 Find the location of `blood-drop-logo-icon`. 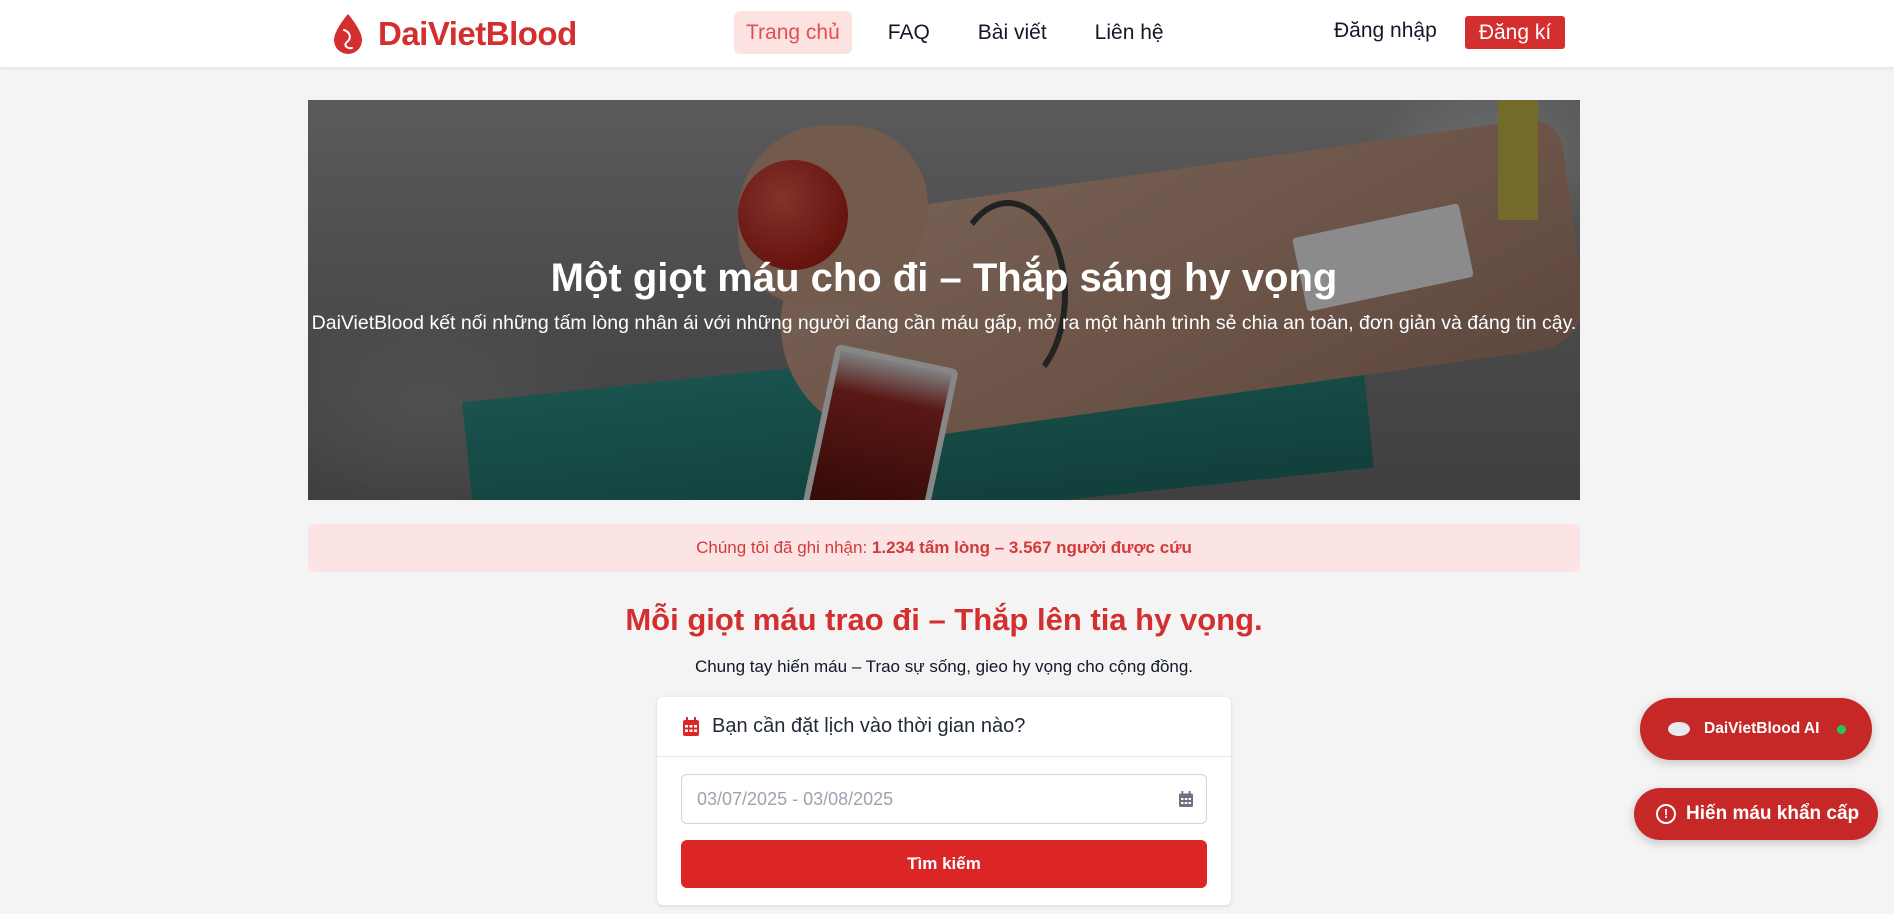

blood-drop-logo-icon is located at coordinates (348, 34).